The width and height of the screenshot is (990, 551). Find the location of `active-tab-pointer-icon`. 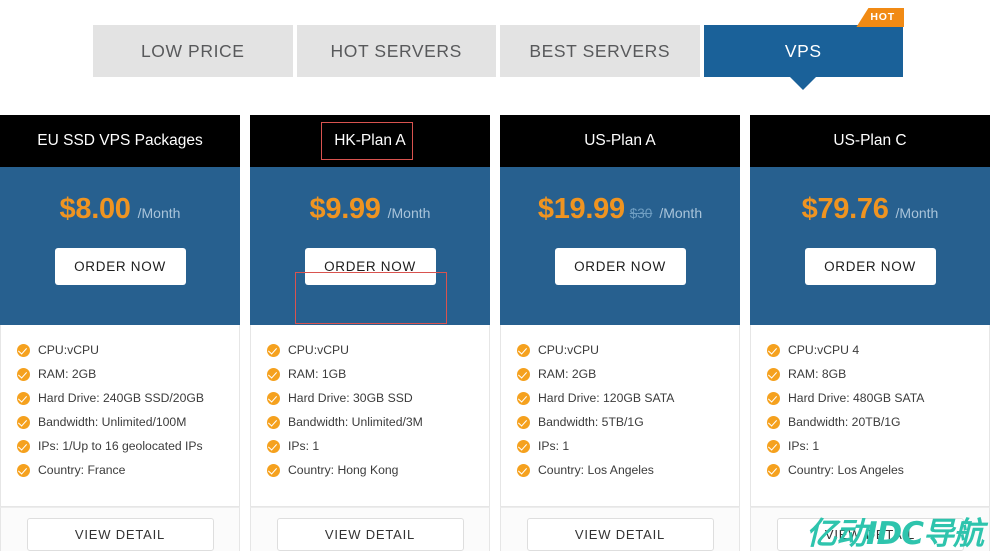

active-tab-pointer-icon is located at coordinates (803, 83).